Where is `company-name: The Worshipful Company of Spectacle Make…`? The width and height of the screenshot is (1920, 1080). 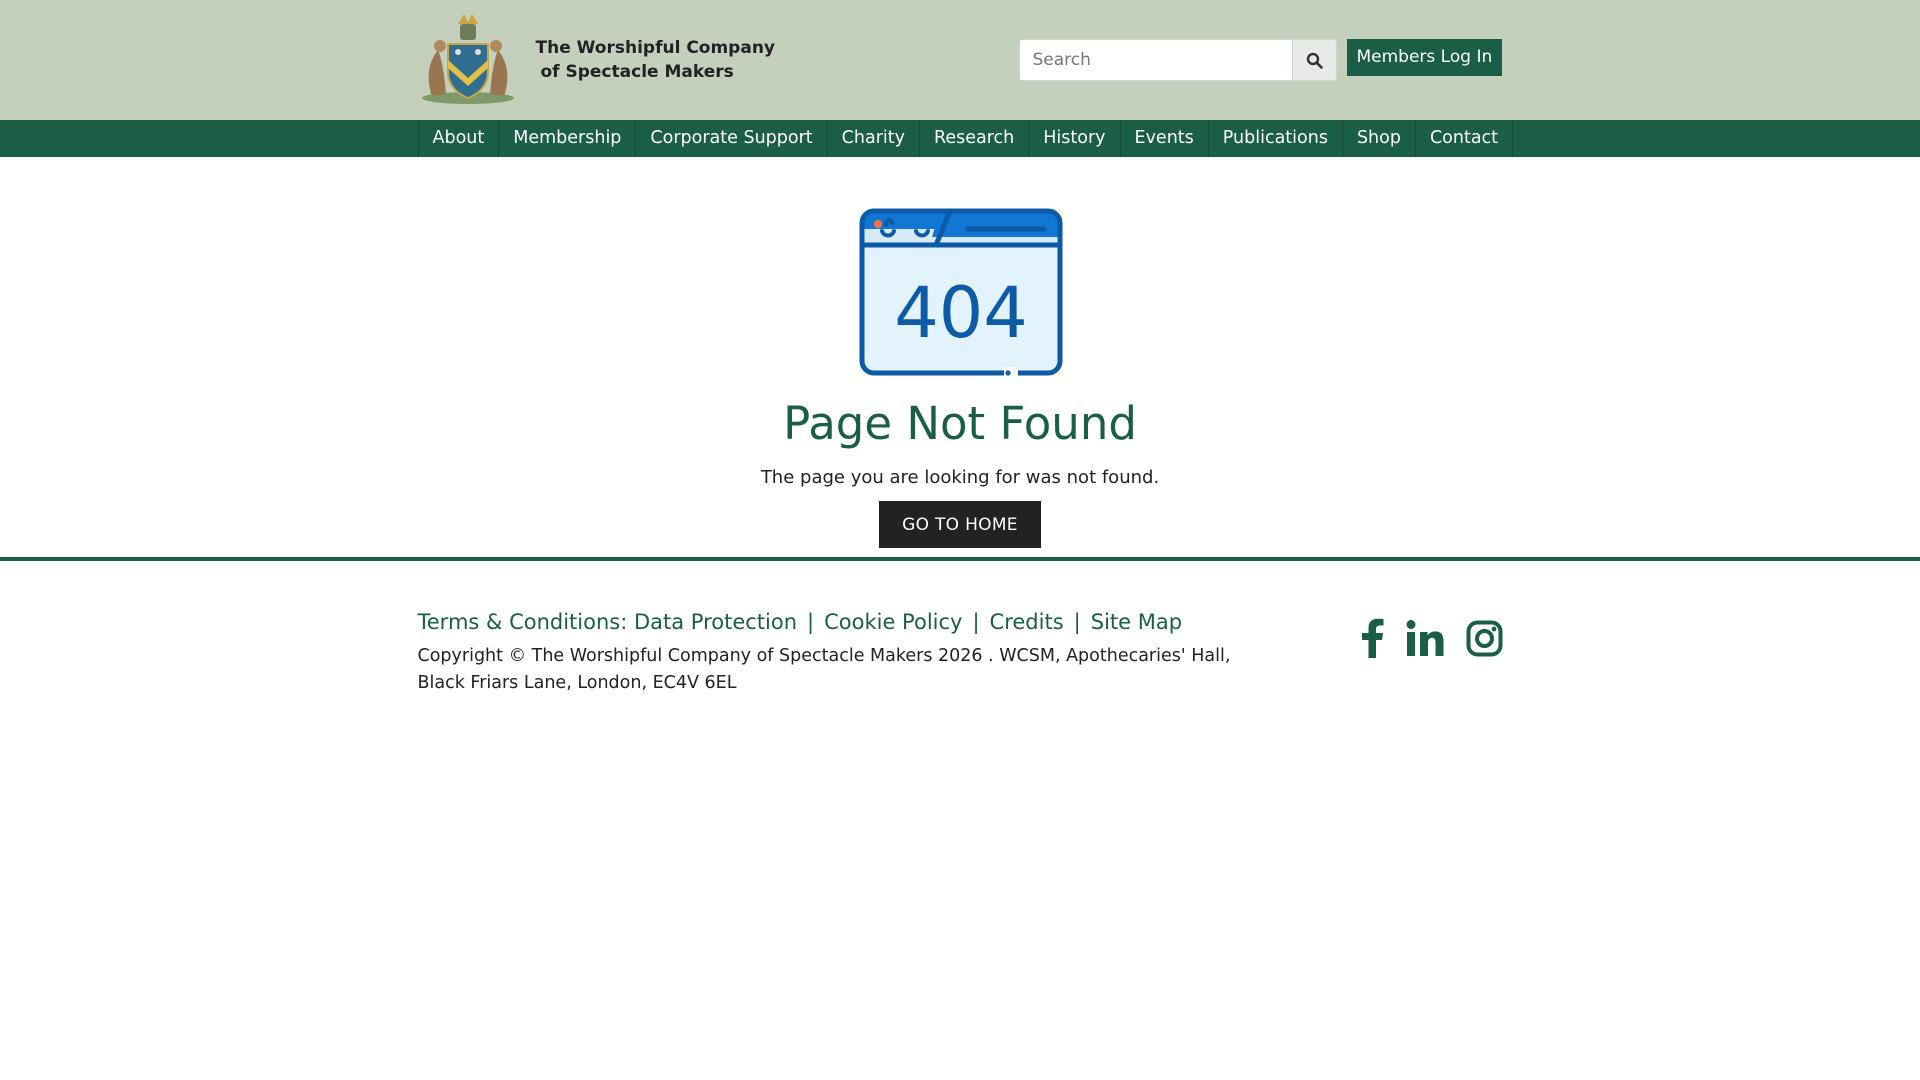
company-name: The Worshipful Company of Spectacle Make… is located at coordinates (656, 60).